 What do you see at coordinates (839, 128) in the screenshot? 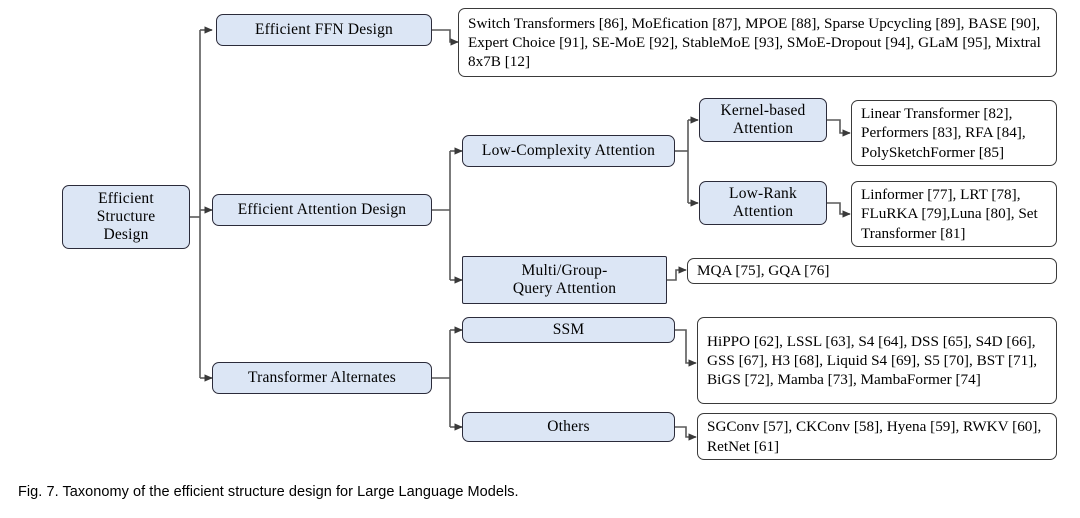
I see `edge-kernel-to-methods` at bounding box center [839, 128].